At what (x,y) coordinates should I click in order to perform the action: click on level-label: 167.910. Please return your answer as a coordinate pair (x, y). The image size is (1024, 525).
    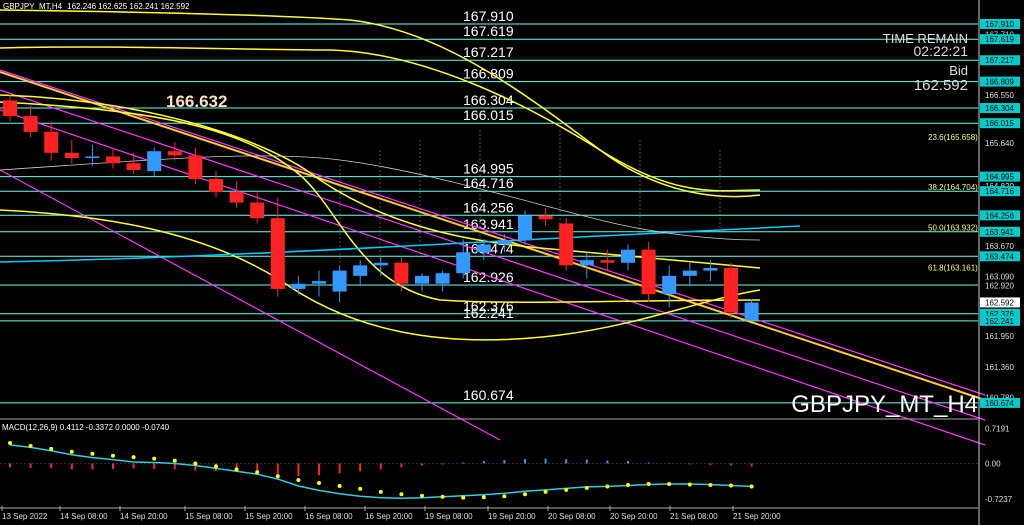
    Looking at the image, I should click on (488, 16).